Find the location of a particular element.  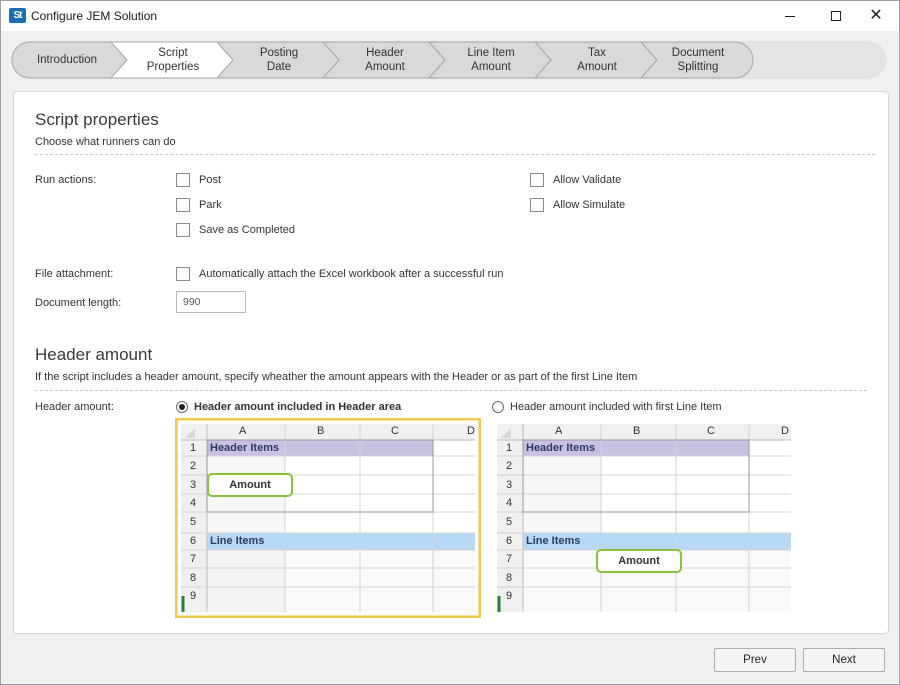

document-length-input: 990 is located at coordinates (211, 302).